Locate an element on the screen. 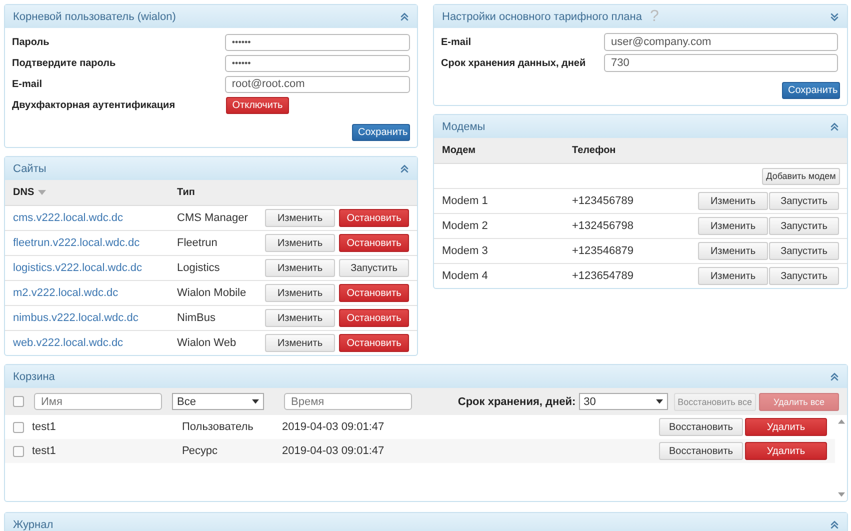 The height and width of the screenshot is (531, 851). site-link: fleetrun.v222.local.wdc.dc is located at coordinates (95, 243).